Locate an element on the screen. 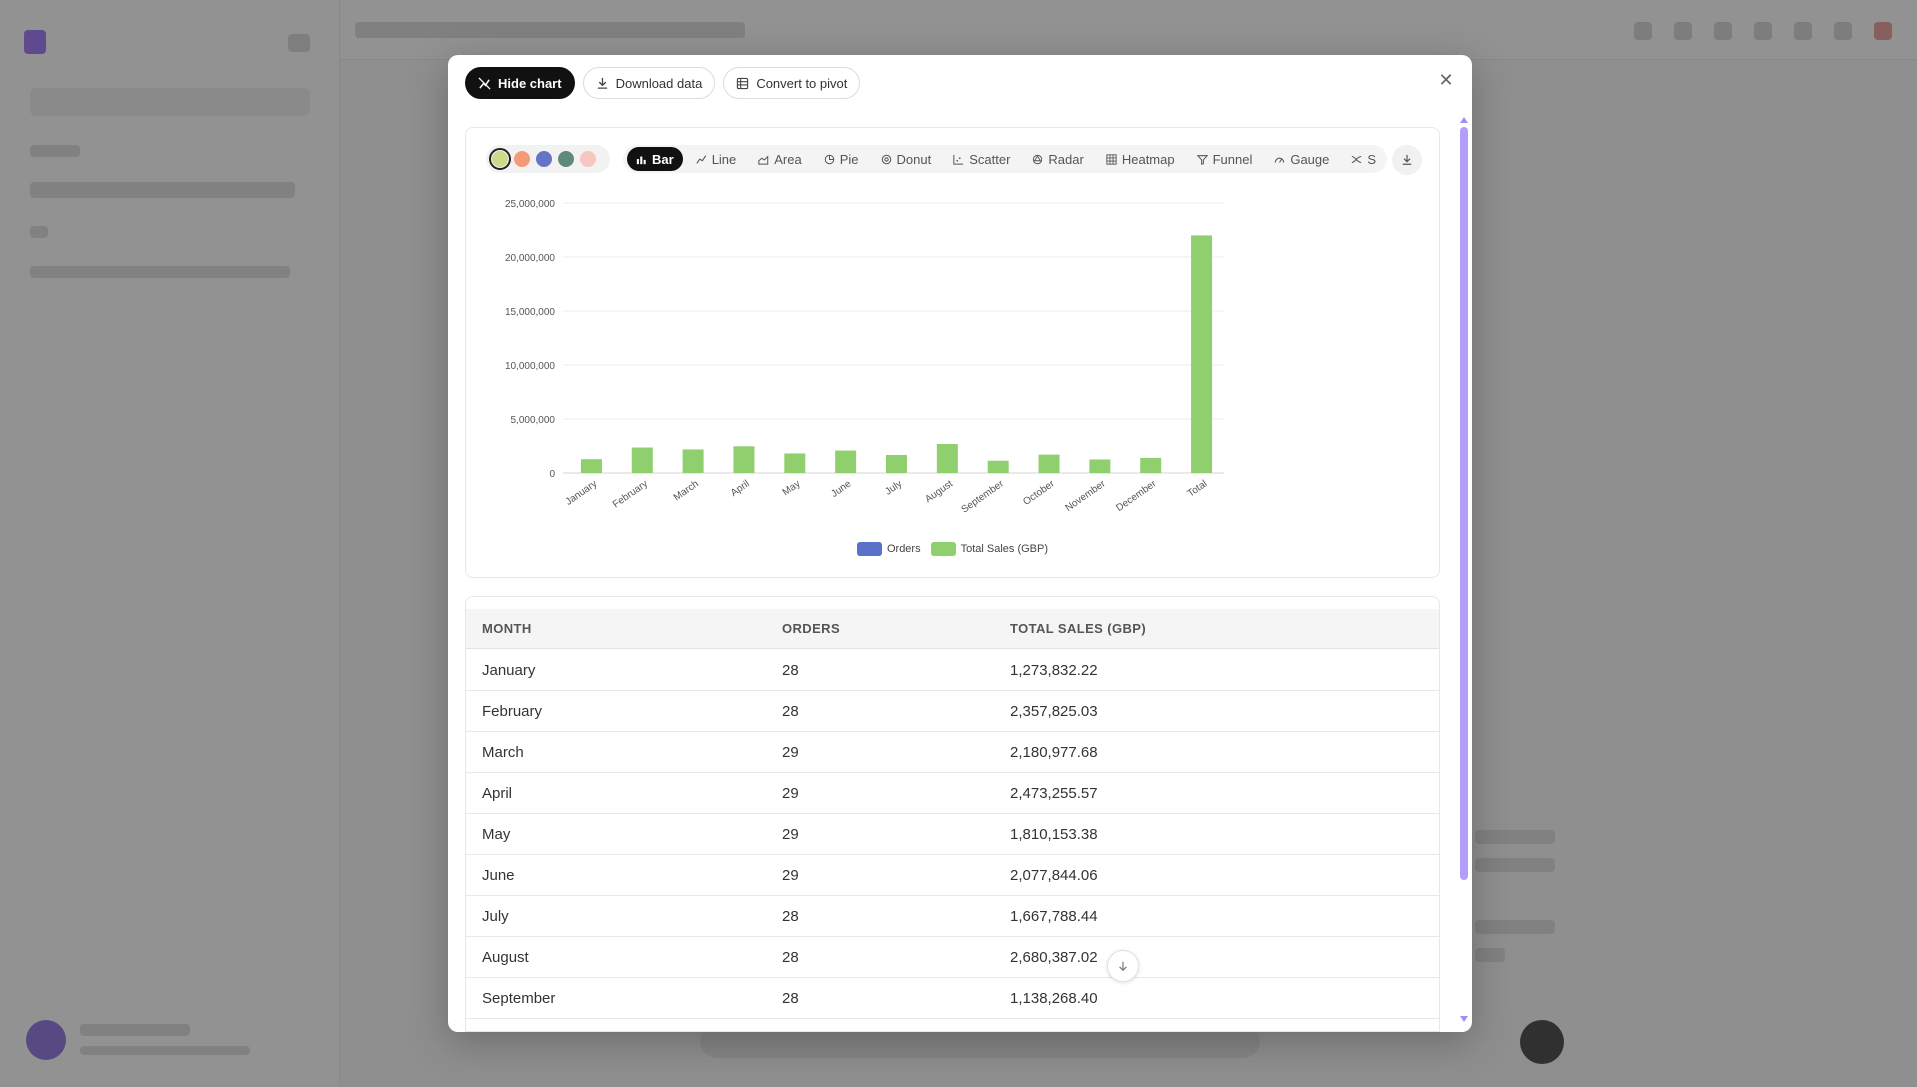  header-orders: ORDERS is located at coordinates (811, 628).